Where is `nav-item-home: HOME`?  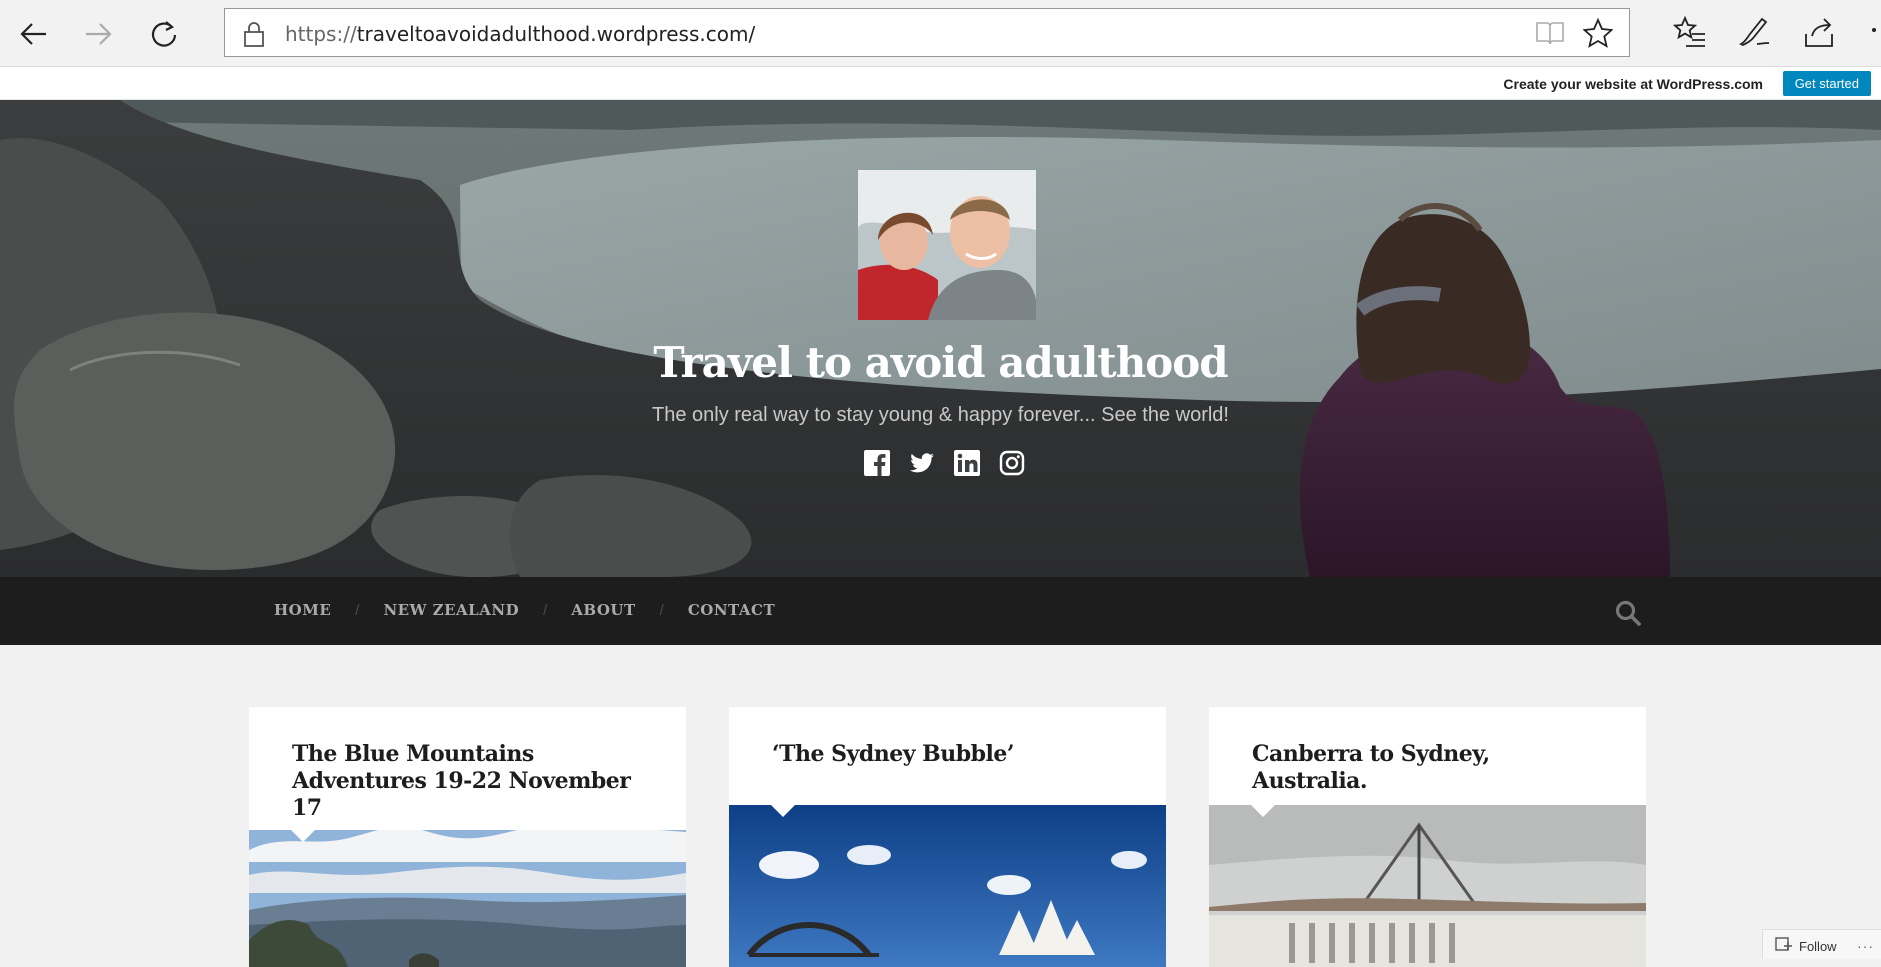 nav-item-home: HOME is located at coordinates (302, 610).